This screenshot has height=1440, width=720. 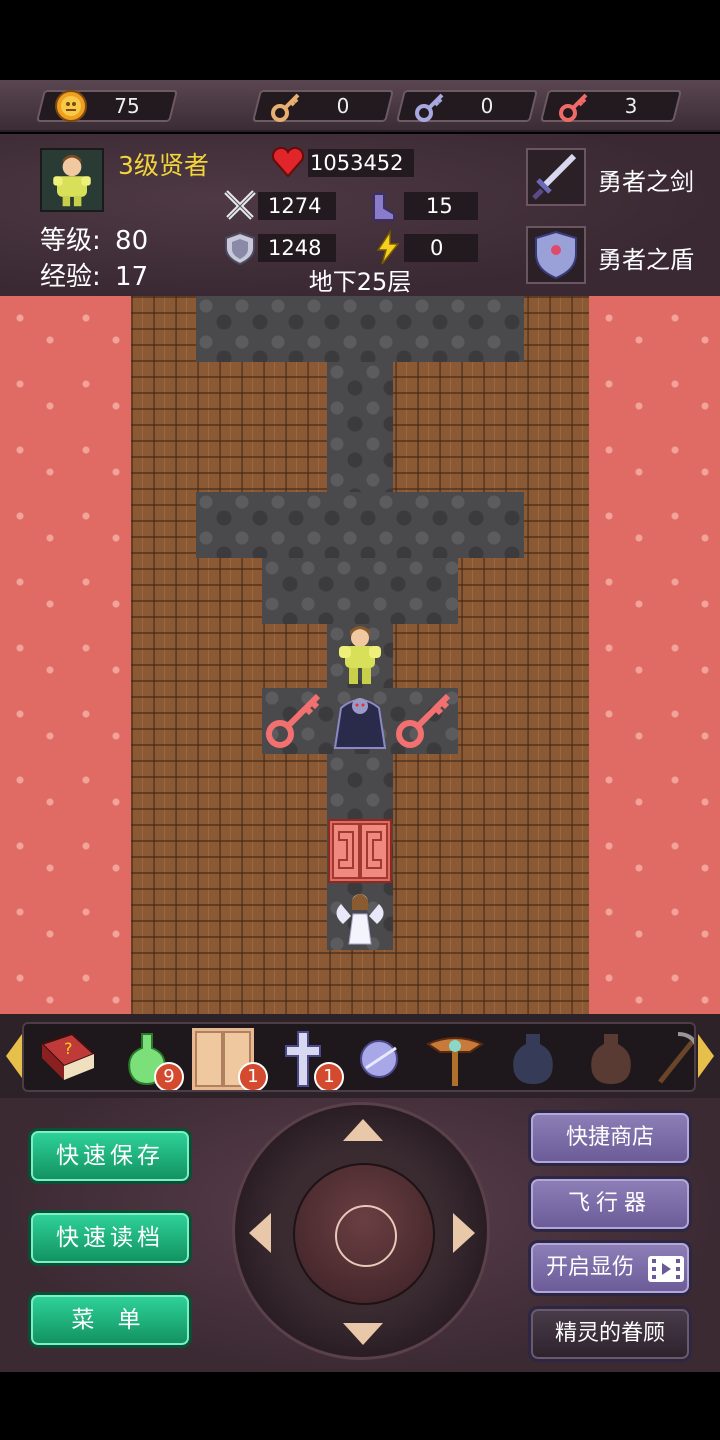 I want to click on lightning-icon, so click(x=388, y=247).